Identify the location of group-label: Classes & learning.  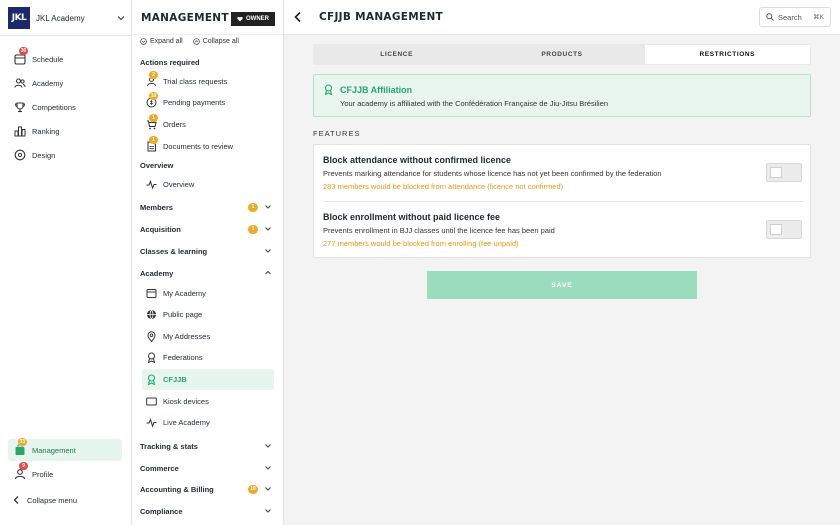
(174, 251).